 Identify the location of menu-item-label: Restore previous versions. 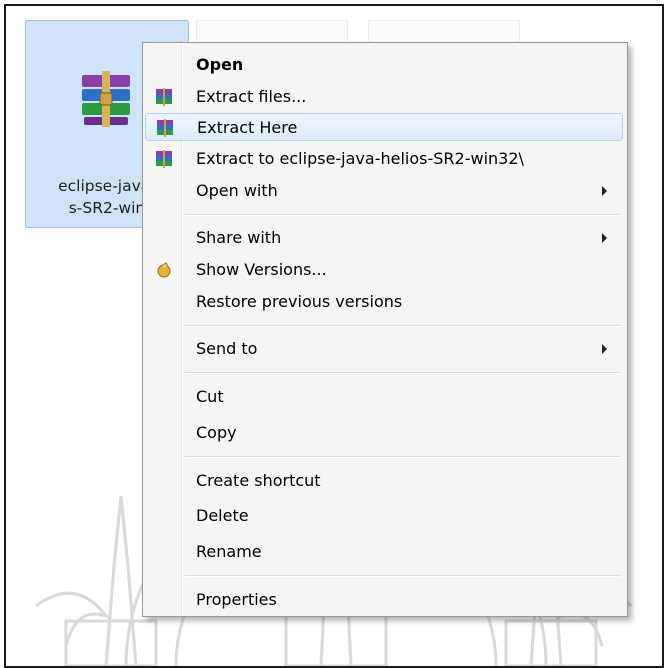
(299, 301).